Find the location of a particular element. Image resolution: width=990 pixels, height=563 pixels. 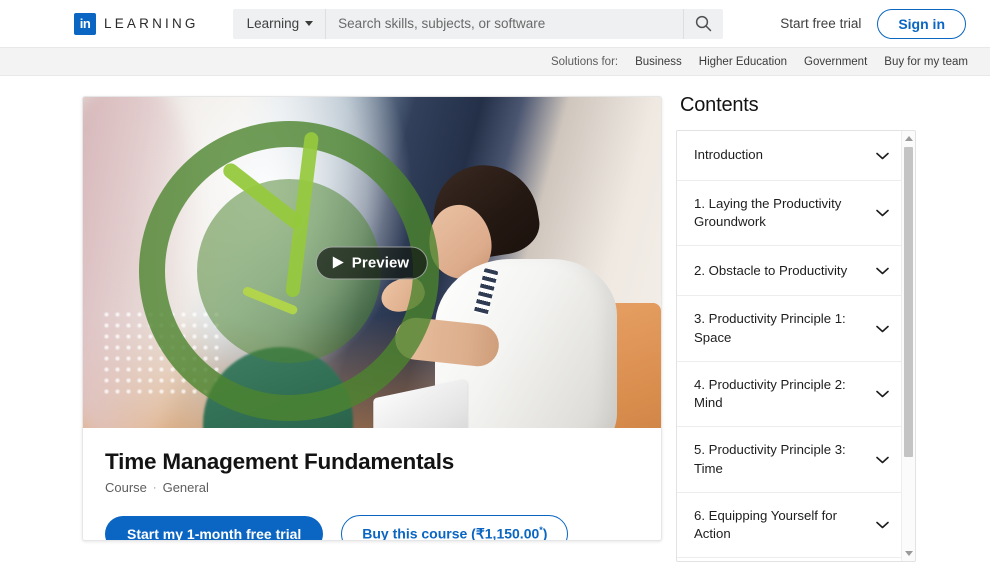

brand-logo: in LEARNING is located at coordinates (136, 23).